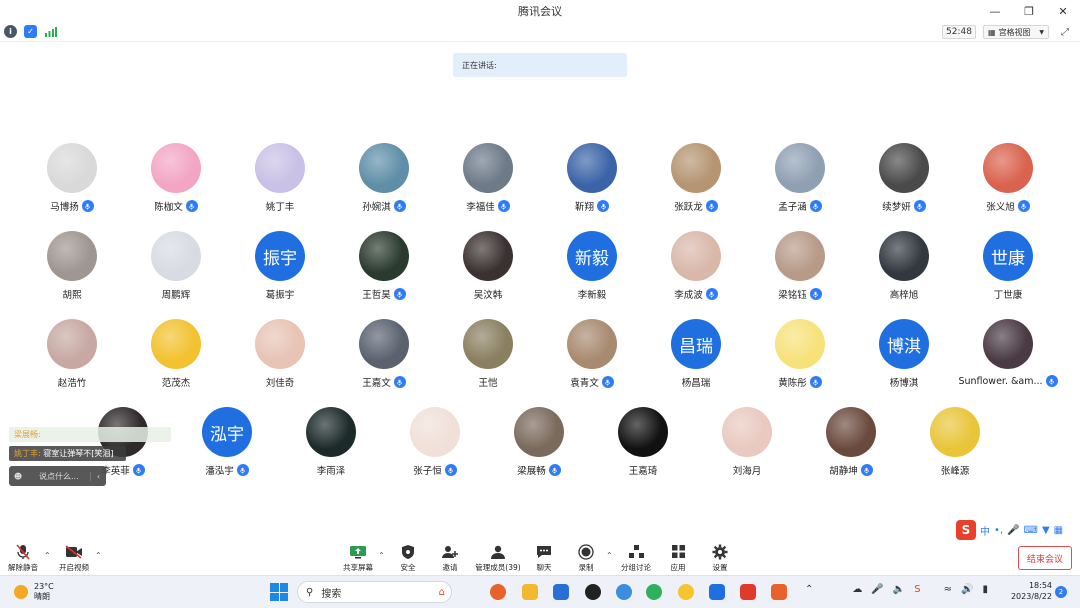 The image size is (1080, 608). I want to click on toolbox-icon: ▦, so click(1058, 530).